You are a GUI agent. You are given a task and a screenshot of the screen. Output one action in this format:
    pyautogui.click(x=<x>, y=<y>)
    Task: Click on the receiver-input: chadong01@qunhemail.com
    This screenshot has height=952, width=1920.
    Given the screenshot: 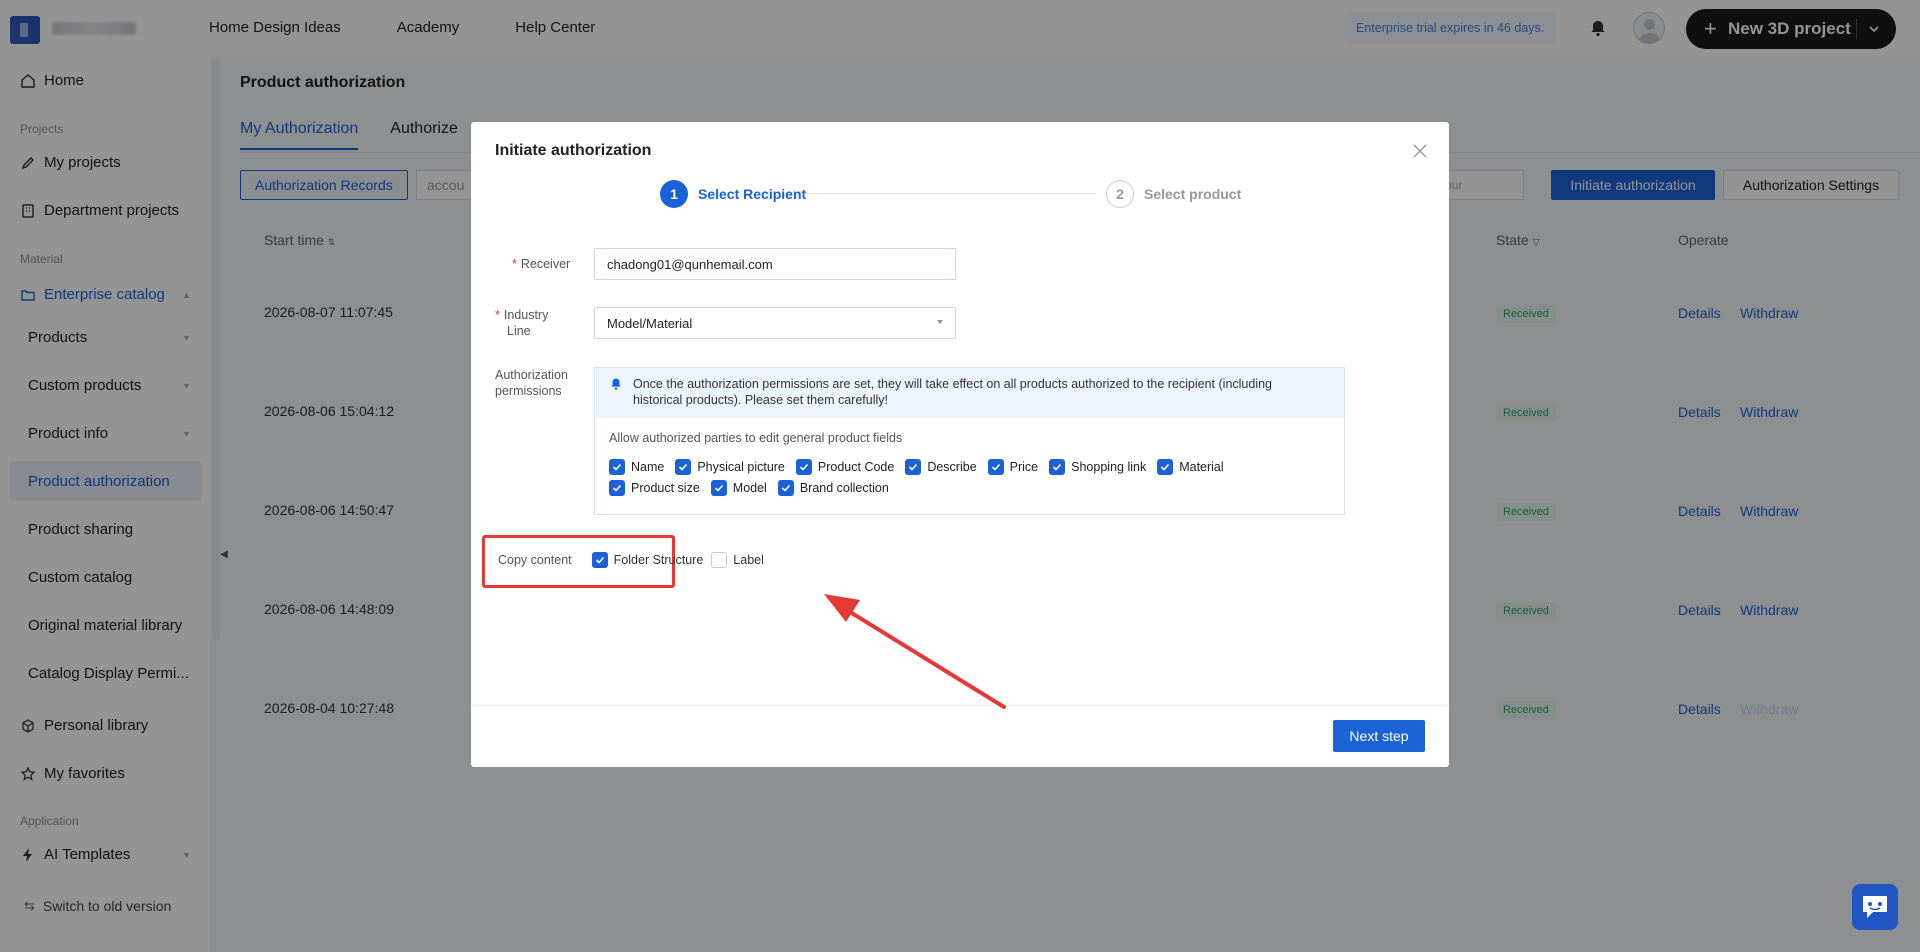 What is the action you would take?
    pyautogui.click(x=775, y=264)
    